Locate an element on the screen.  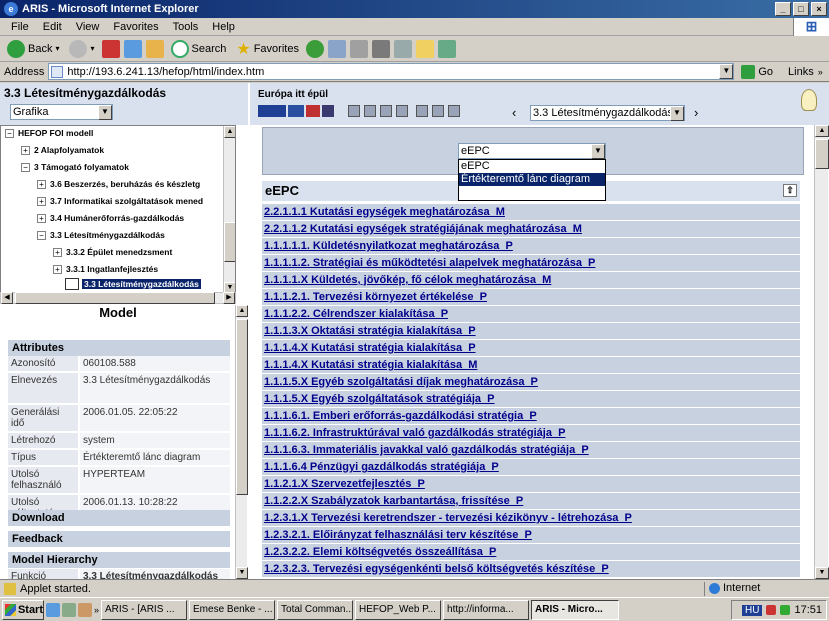
back-button: Back ▾ is located at coordinates (33, 48).